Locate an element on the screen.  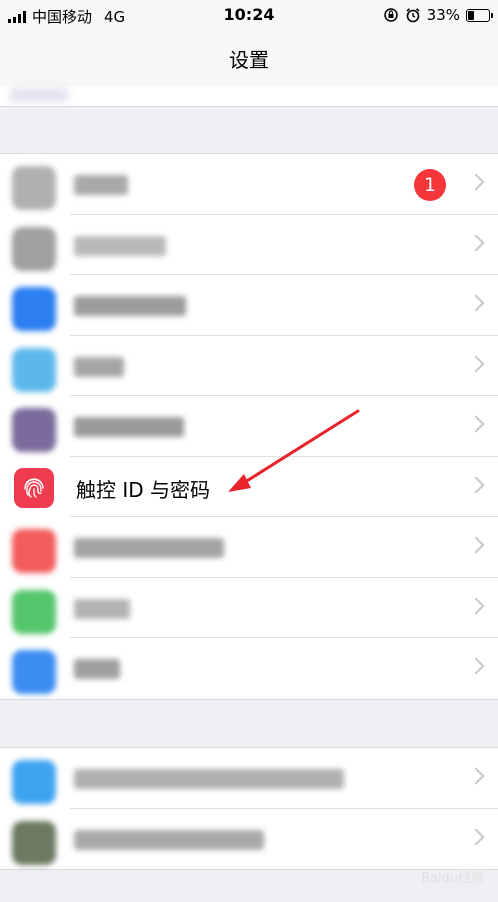
notification-badge: 1 is located at coordinates (430, 185).